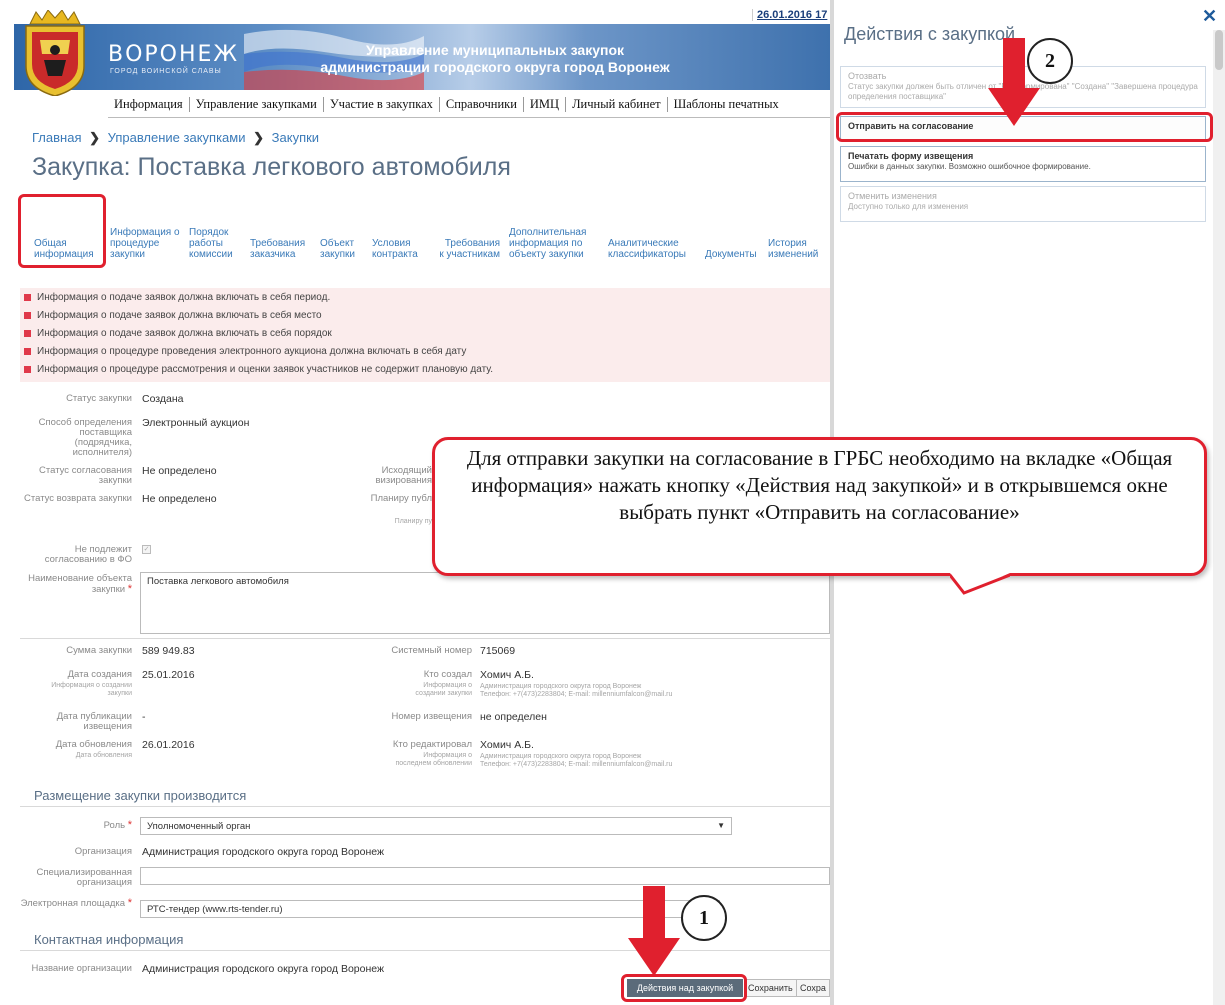  Describe the element at coordinates (400, 249) in the screenshot. I see `tab-contract-terms: Условия контракта` at that location.